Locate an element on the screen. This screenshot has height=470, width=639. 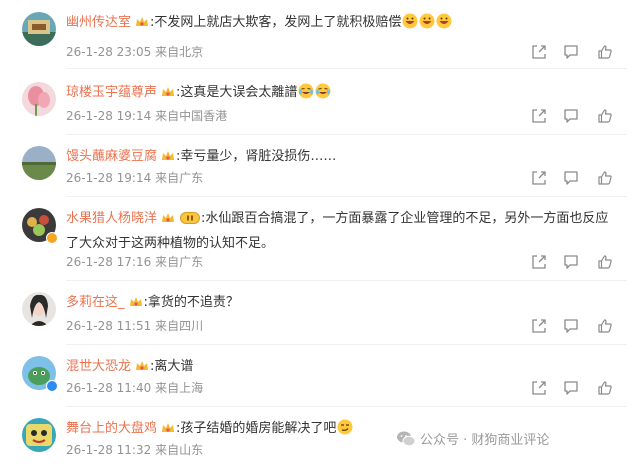
comment-meta: 26-1-28 17:16 来自广东 is located at coordinates (134, 262).